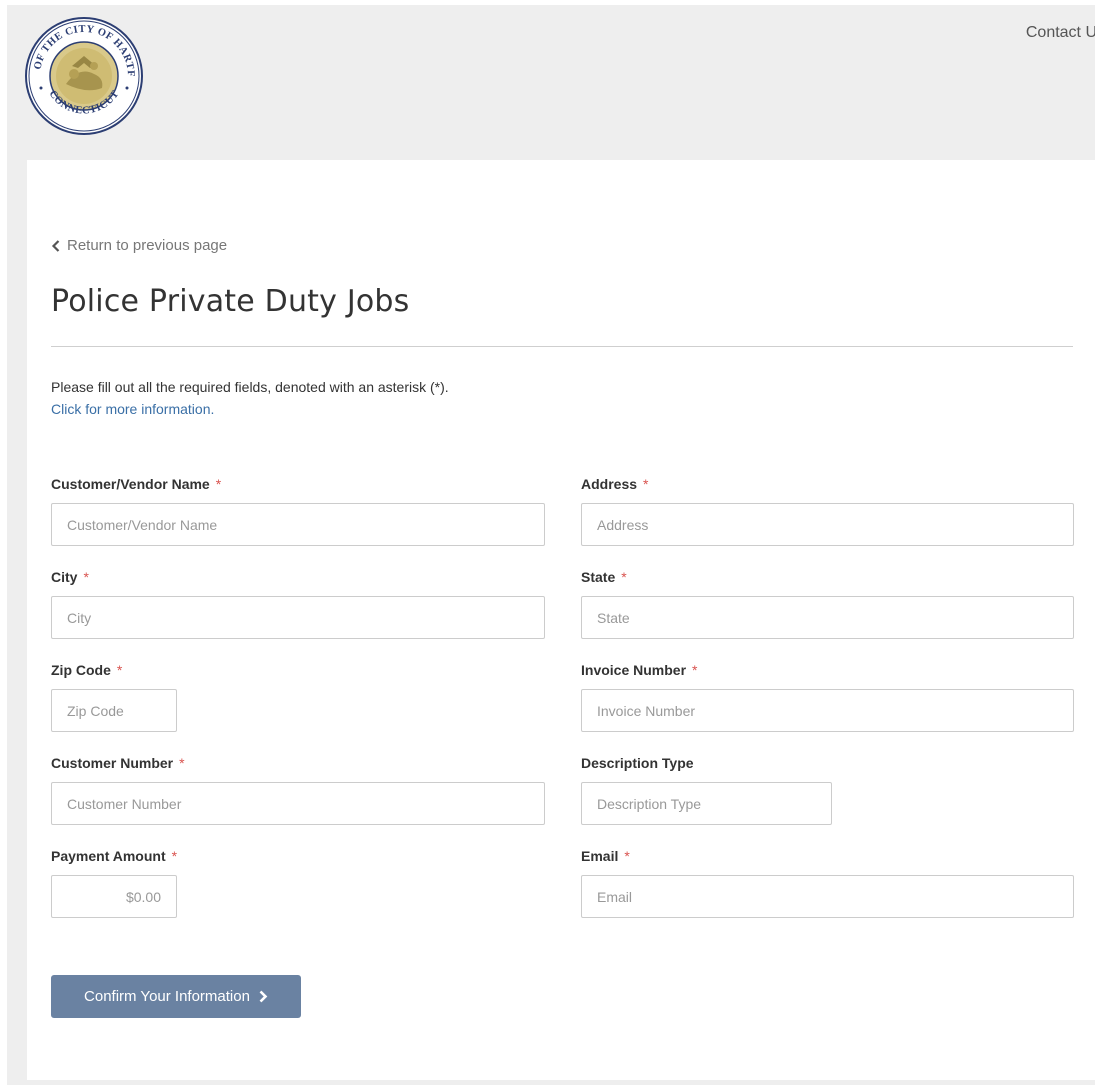 The height and width of the screenshot is (1085, 1095). I want to click on customer-number-input, so click(298, 803).